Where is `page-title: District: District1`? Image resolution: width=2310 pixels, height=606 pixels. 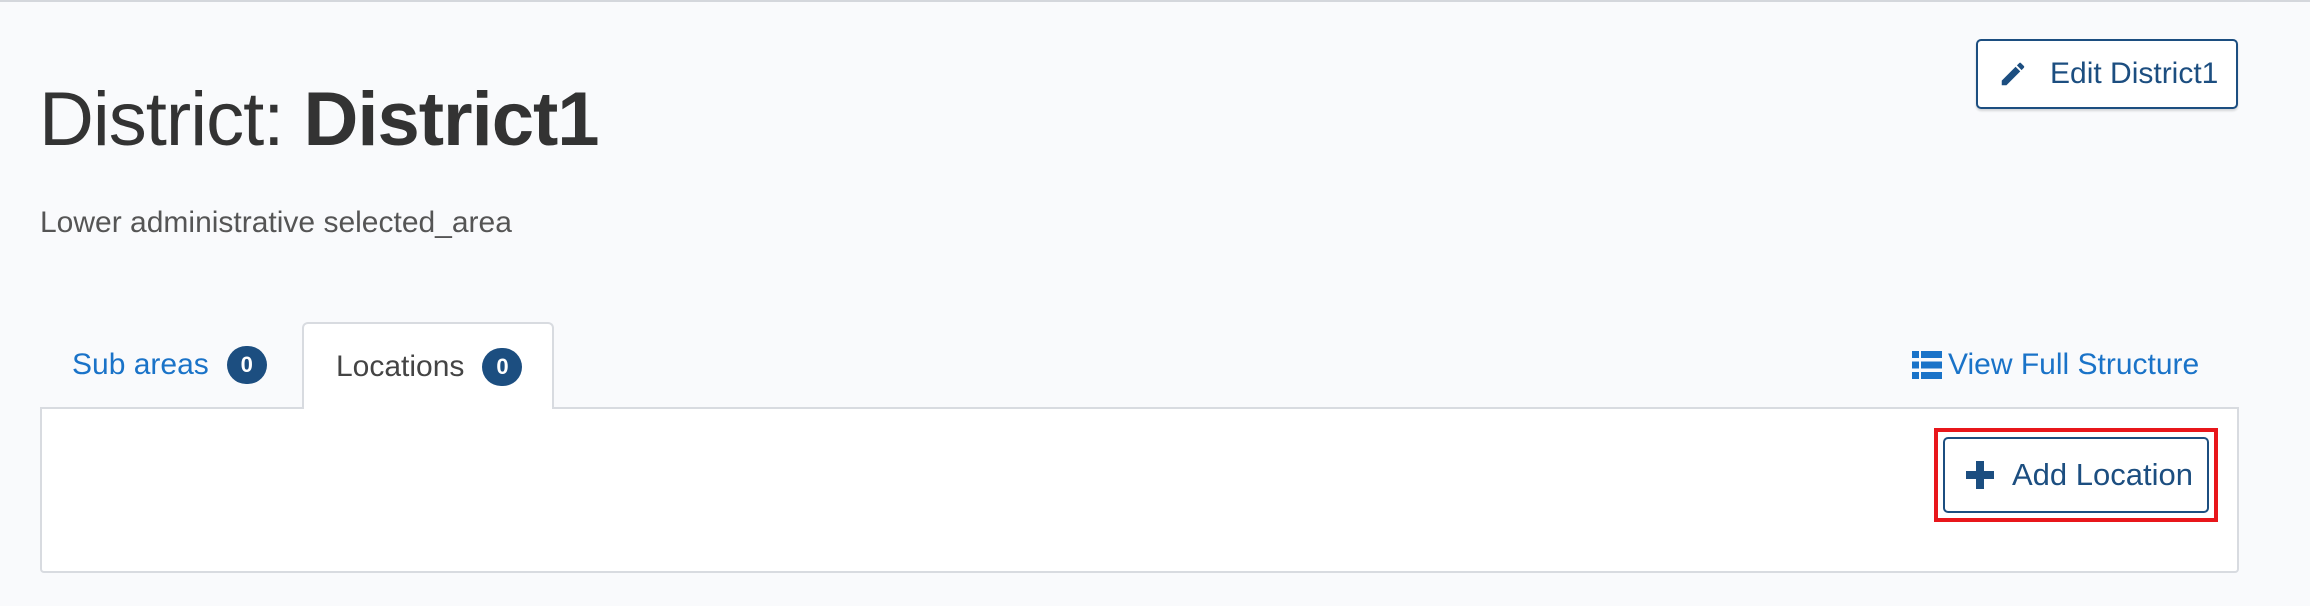 page-title: District: District1 is located at coordinates (319, 120).